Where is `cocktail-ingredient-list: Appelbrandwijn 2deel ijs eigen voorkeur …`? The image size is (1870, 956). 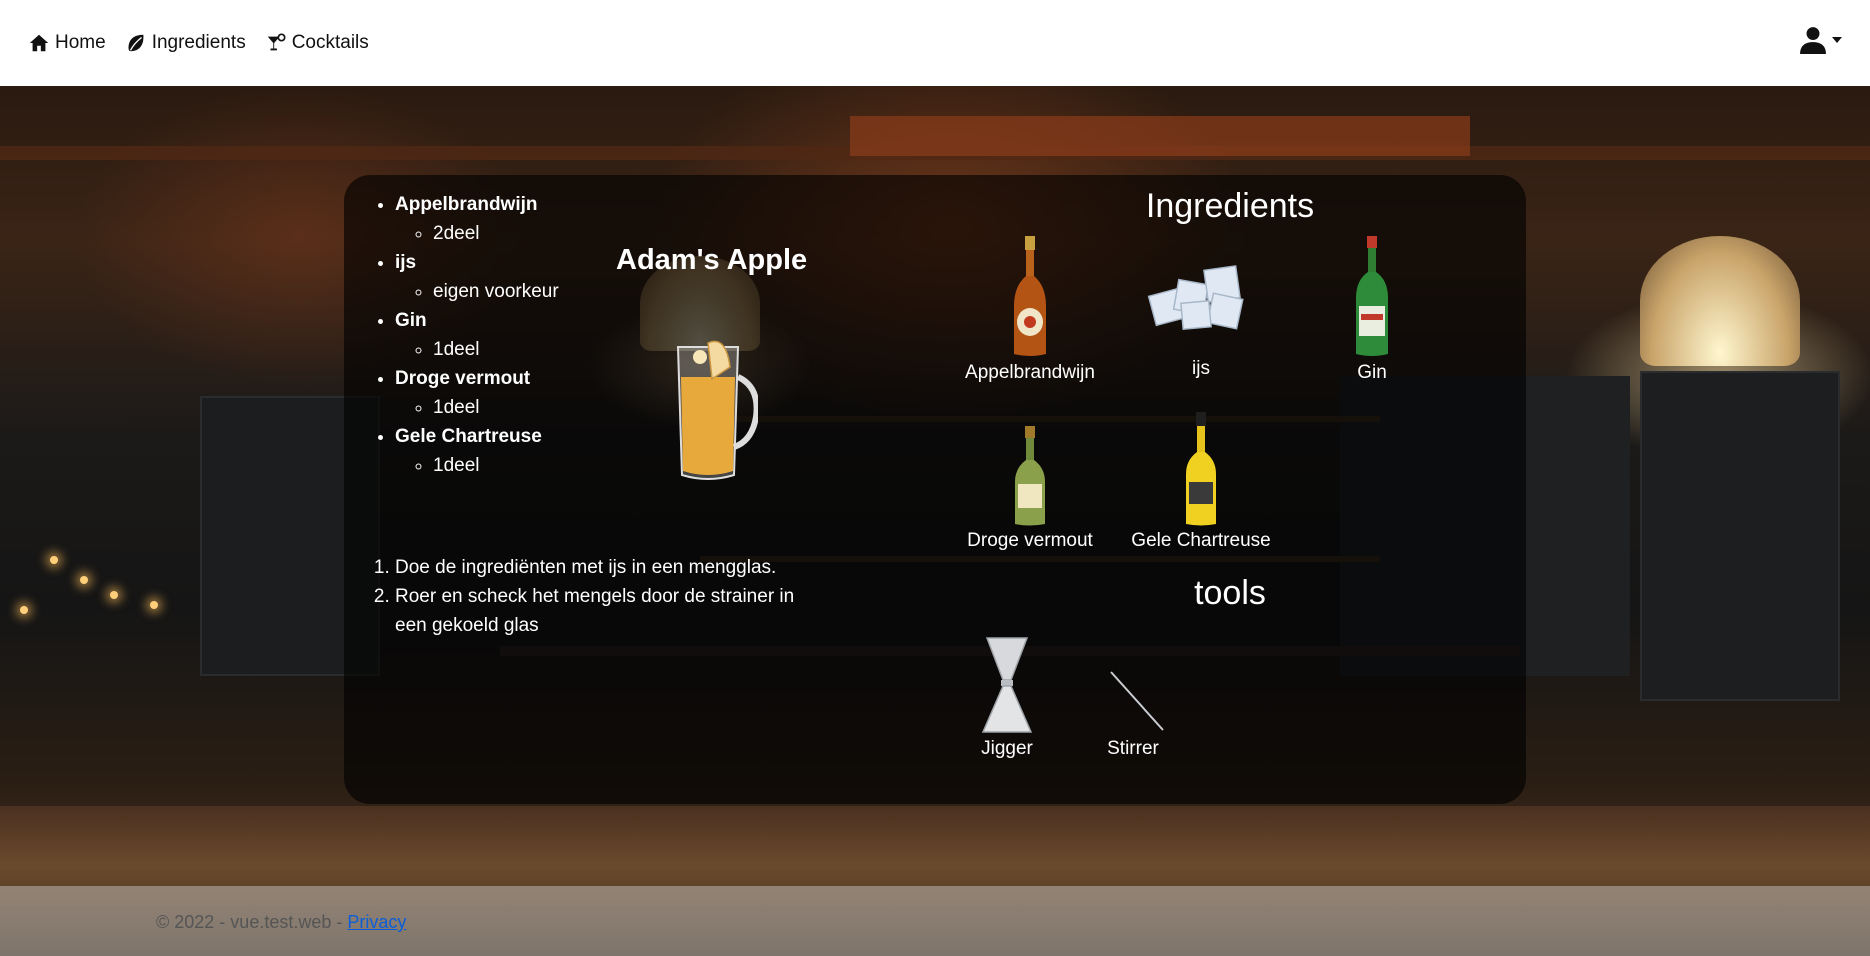 cocktail-ingredient-list: Appelbrandwijn 2deel ijs eigen voorkeur … is located at coordinates (467, 335).